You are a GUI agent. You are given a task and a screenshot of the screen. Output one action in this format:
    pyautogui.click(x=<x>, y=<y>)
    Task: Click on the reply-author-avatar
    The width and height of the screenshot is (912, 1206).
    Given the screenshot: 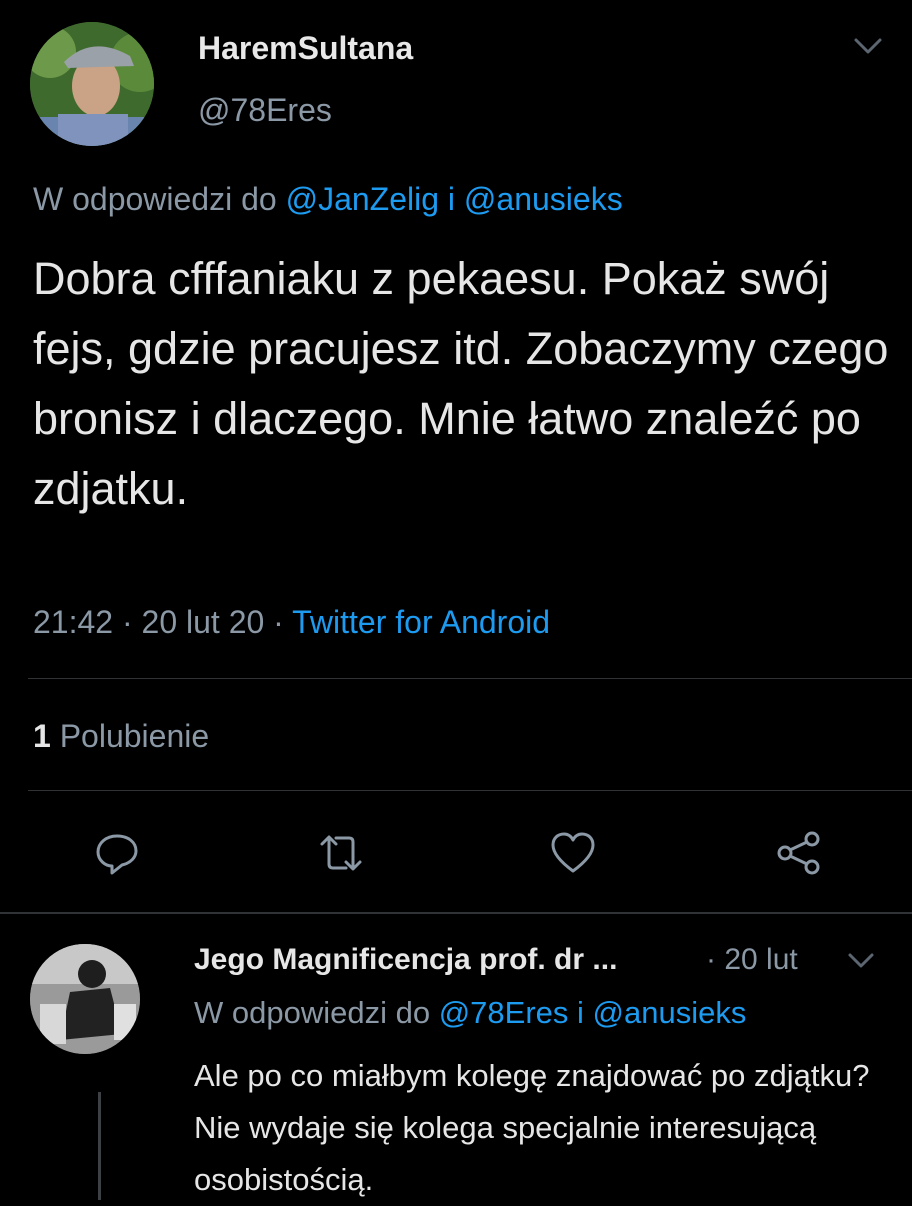 What is the action you would take?
    pyautogui.click(x=85, y=999)
    